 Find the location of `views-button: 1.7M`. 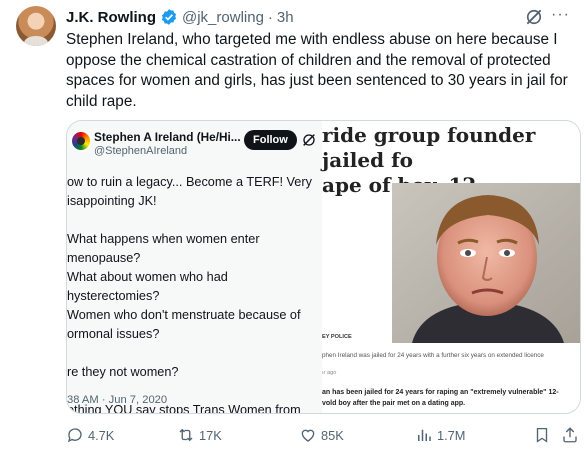

views-button: 1.7M is located at coordinates (440, 435).